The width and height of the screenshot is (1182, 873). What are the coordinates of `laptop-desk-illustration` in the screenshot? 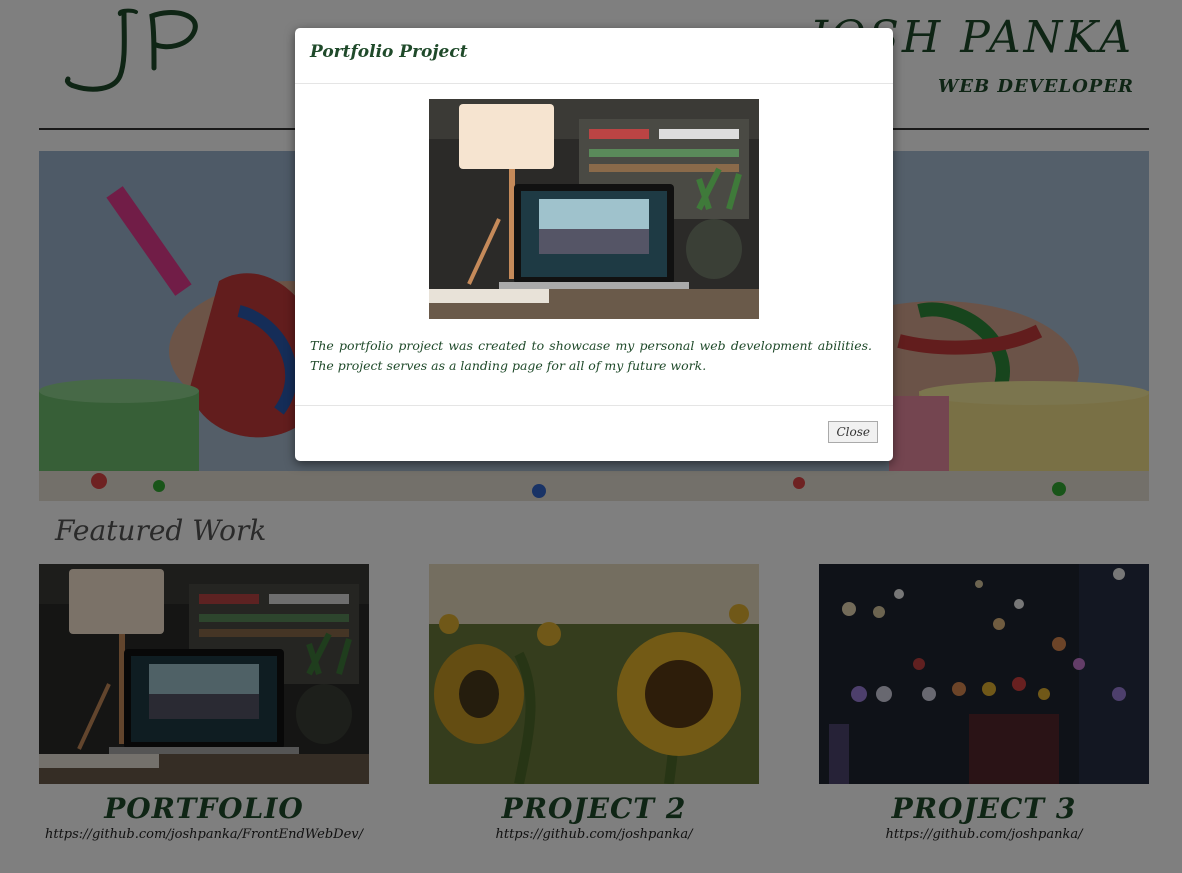 It's located at (594, 209).